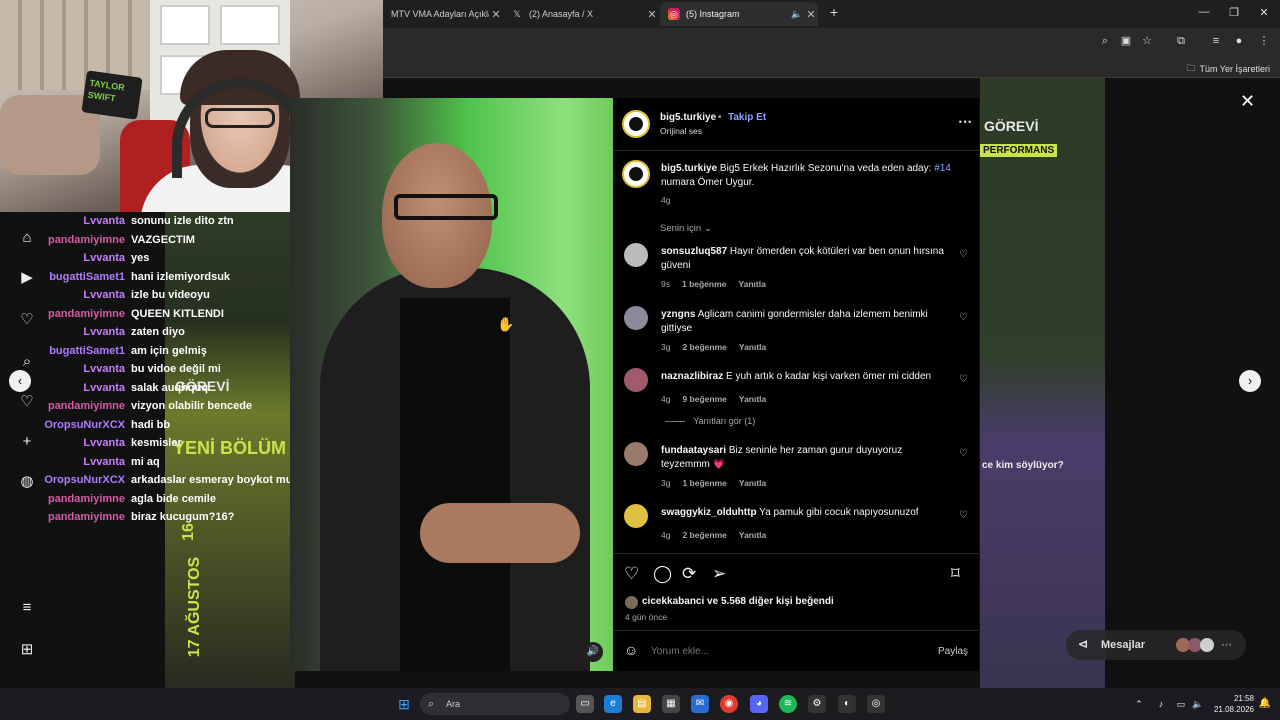 The height and width of the screenshot is (720, 1280). What do you see at coordinates (642, 704) in the screenshot?
I see `file-explorer-icon: ▤` at bounding box center [642, 704].